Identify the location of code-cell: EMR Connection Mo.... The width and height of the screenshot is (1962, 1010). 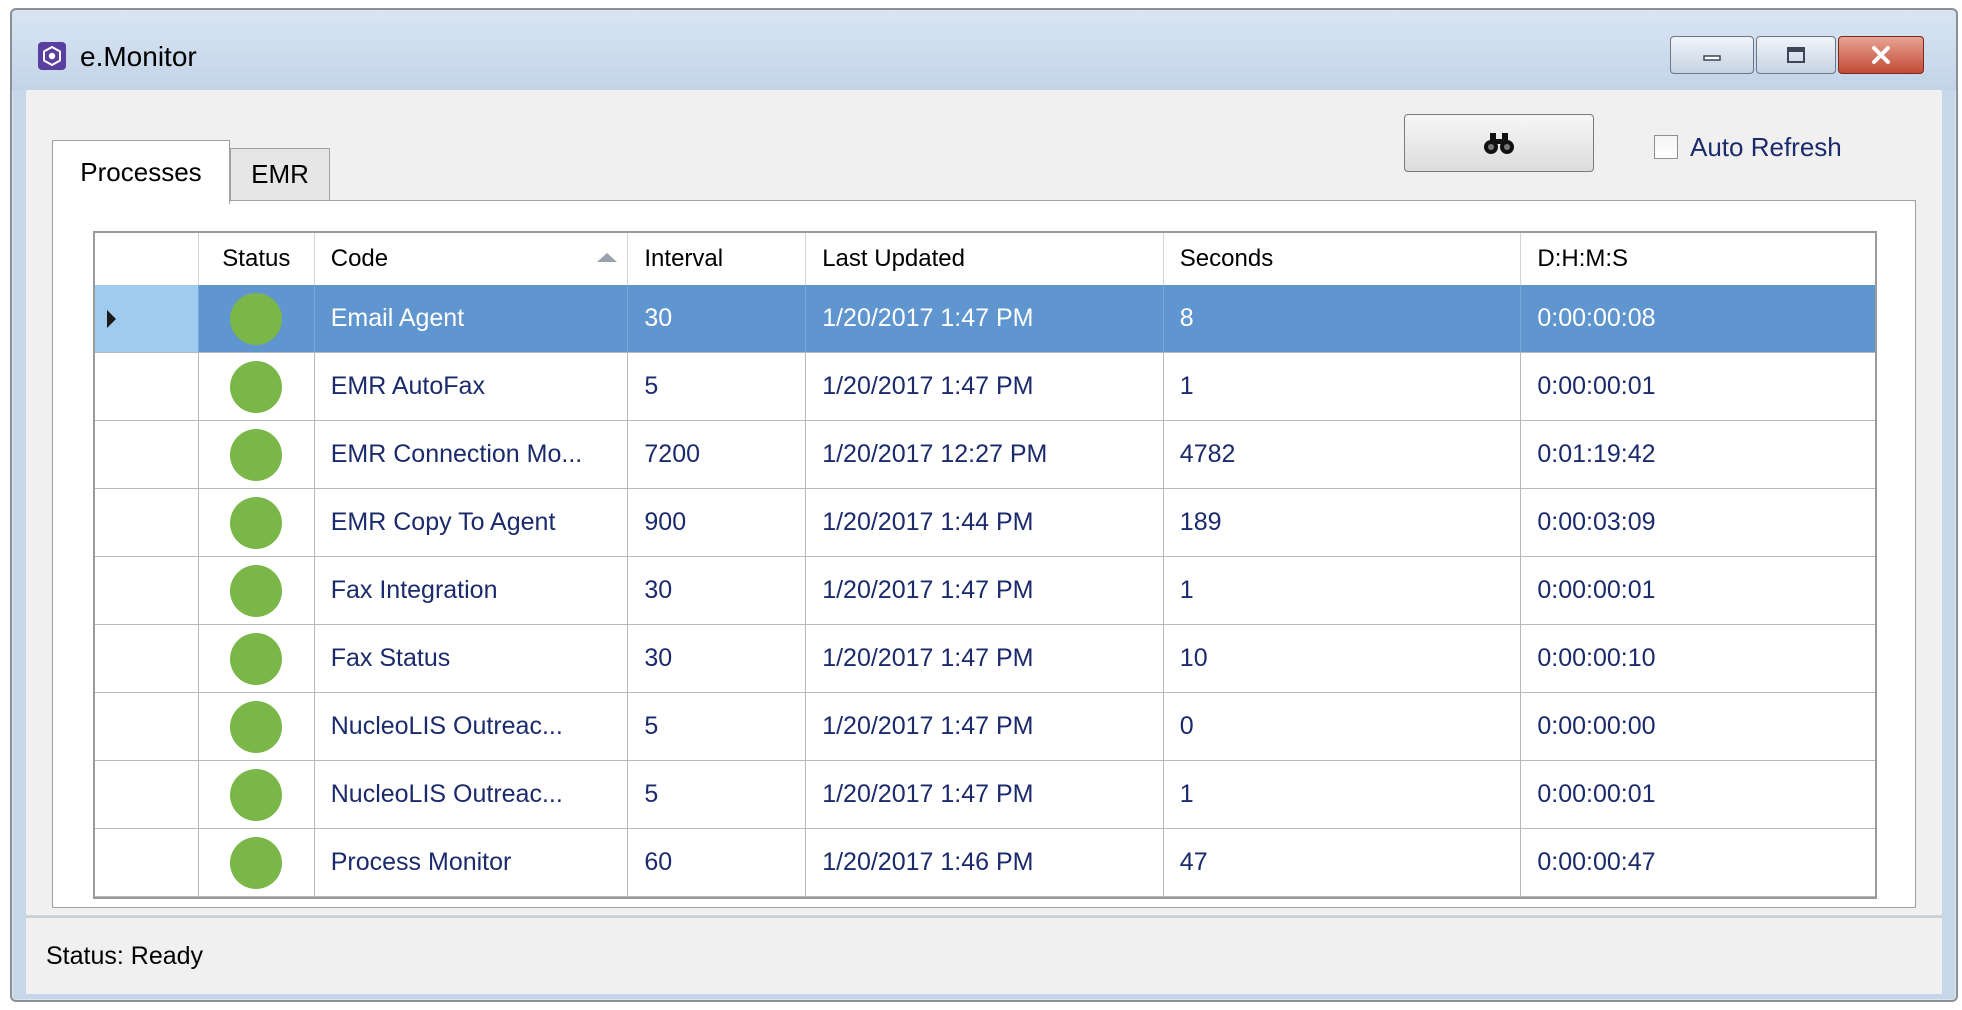
(472, 454).